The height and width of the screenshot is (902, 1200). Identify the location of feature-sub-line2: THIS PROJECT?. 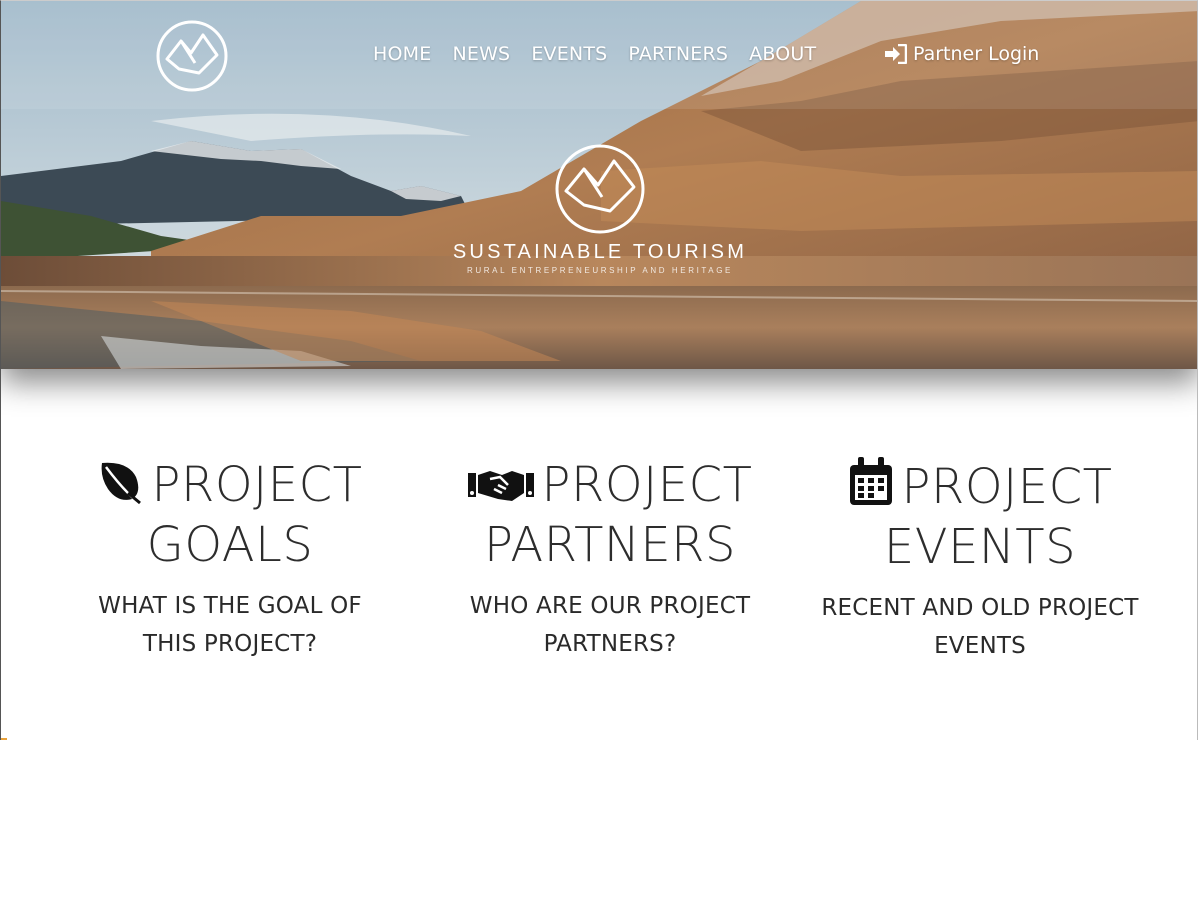
(230, 644).